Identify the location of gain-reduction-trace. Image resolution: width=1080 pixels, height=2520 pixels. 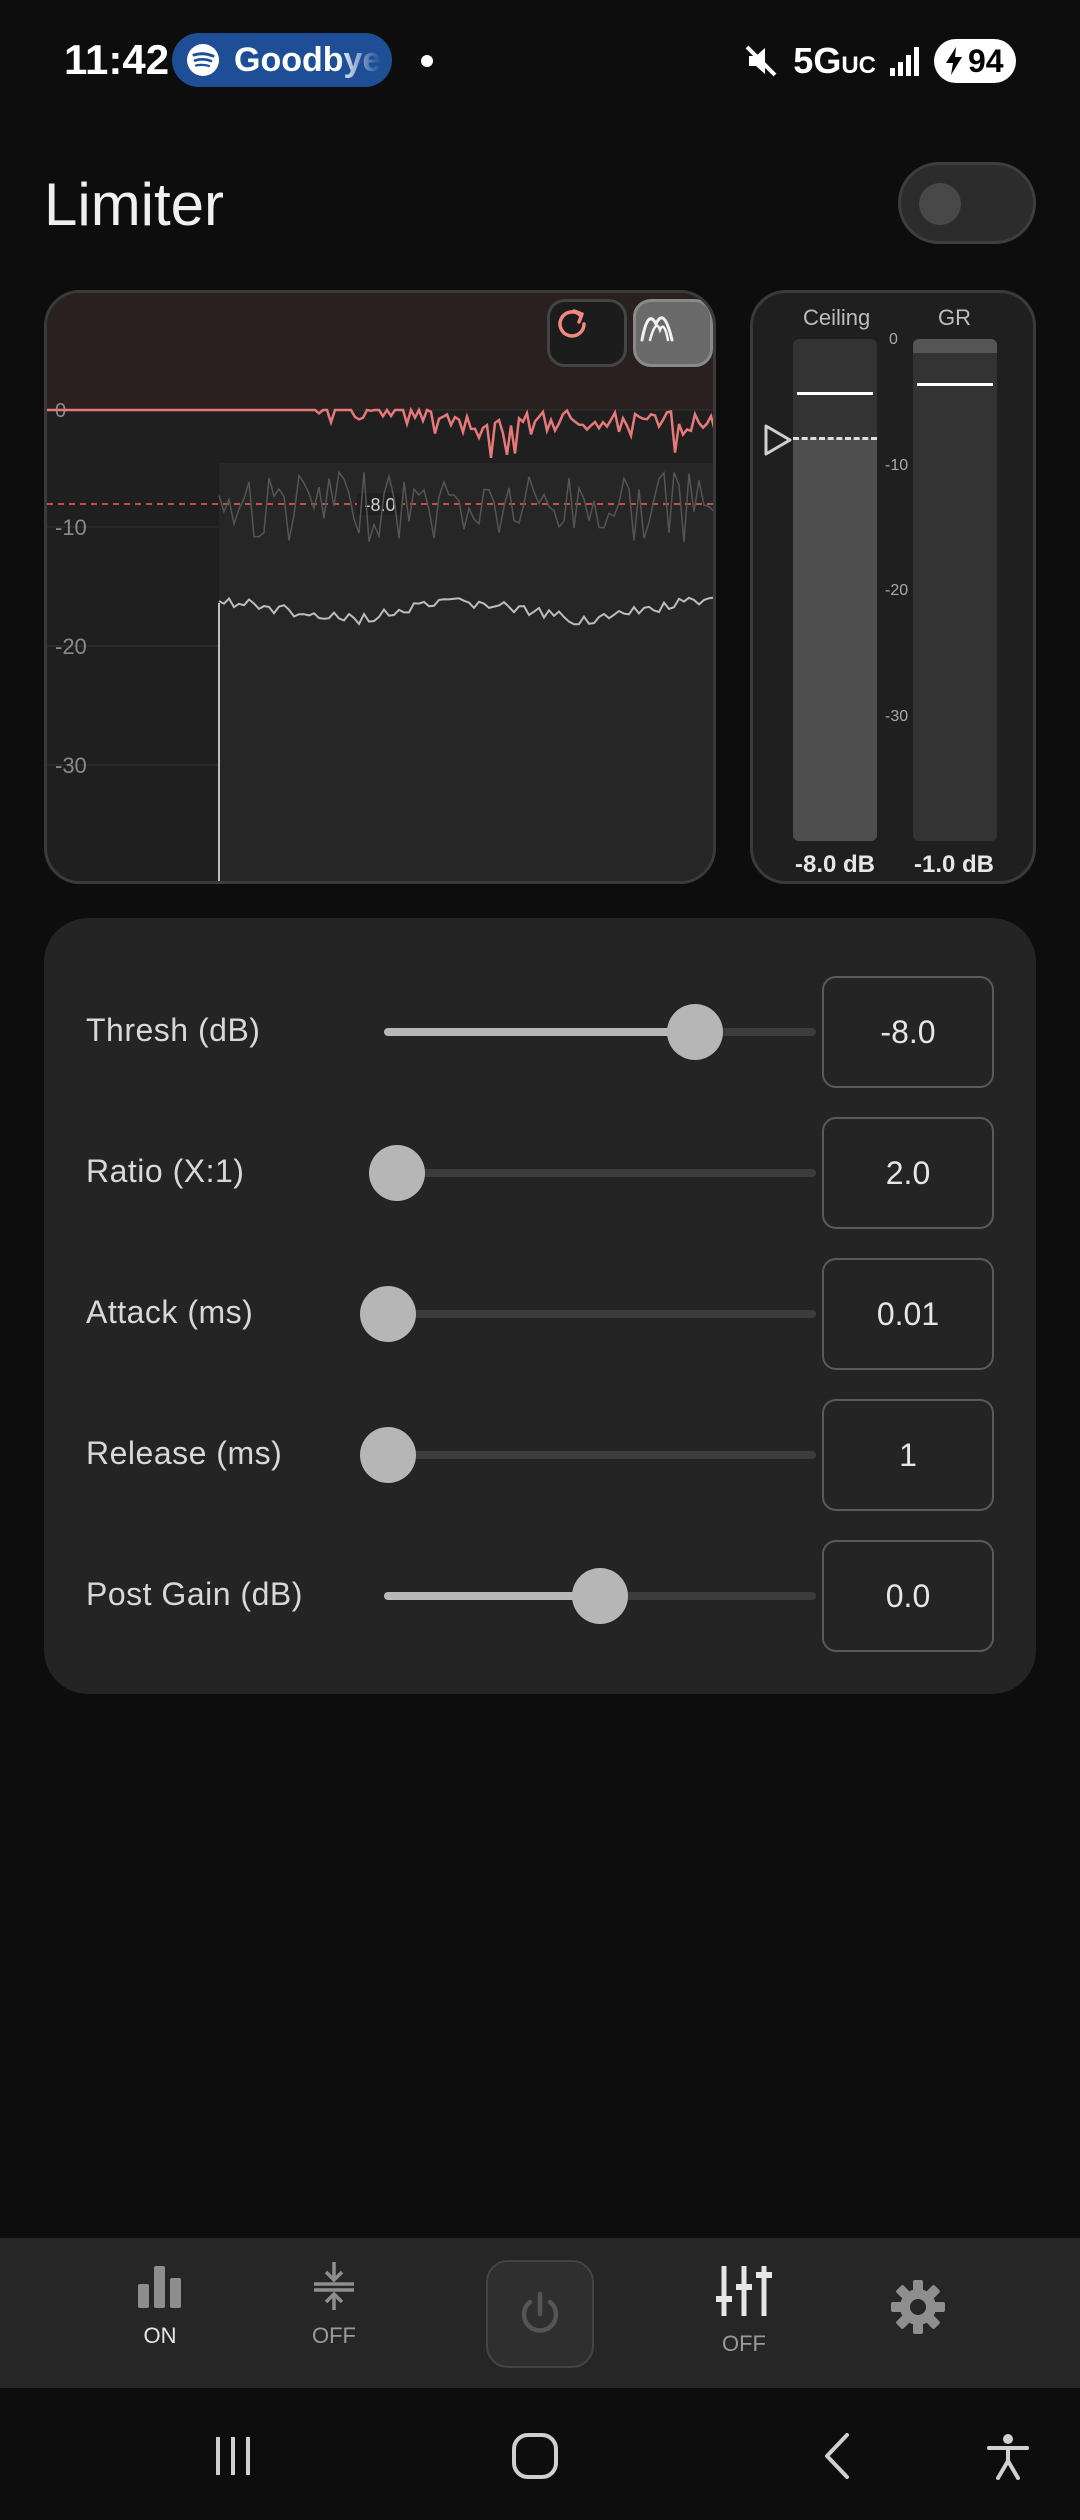
(380, 432).